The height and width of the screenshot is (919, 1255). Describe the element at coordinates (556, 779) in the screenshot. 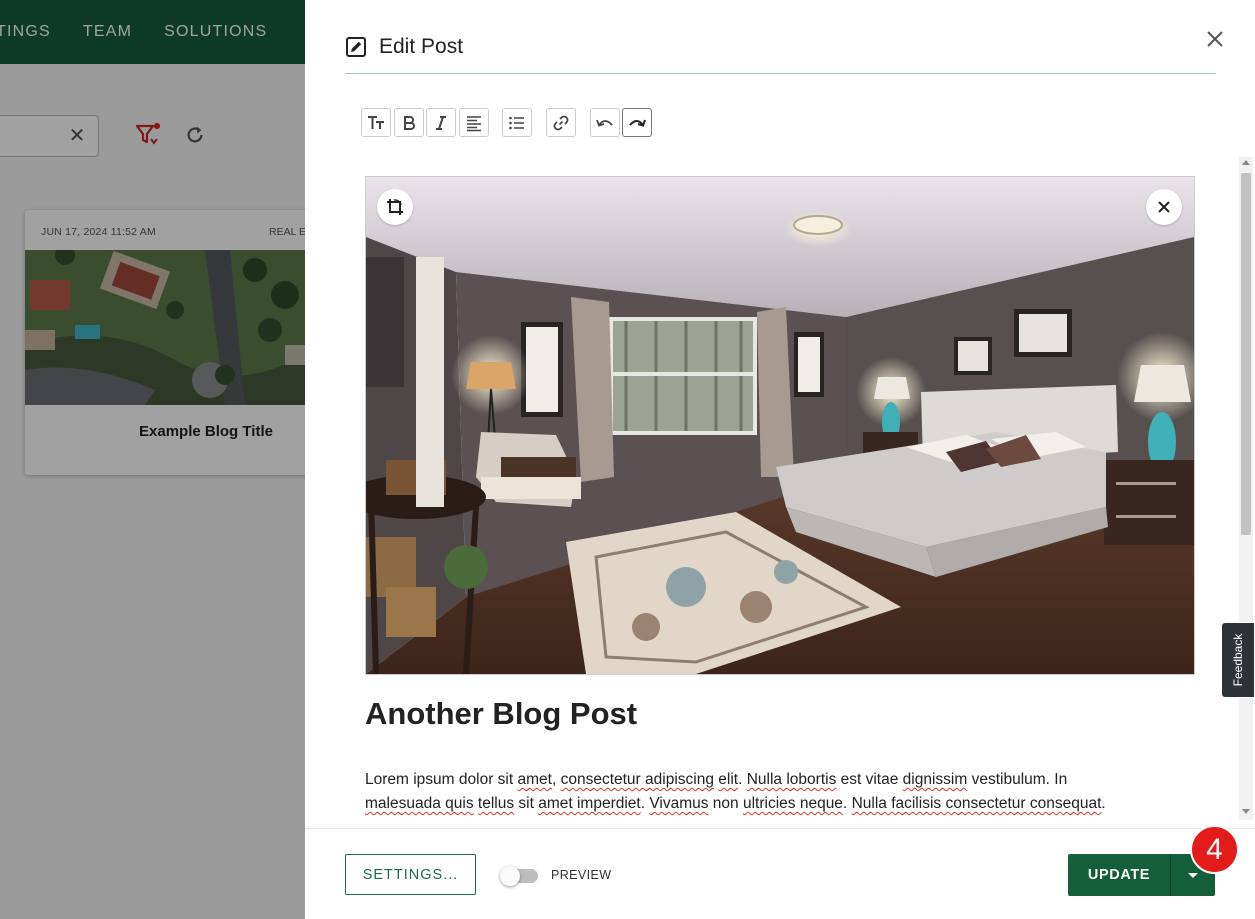

I see `body-text: ,` at that location.